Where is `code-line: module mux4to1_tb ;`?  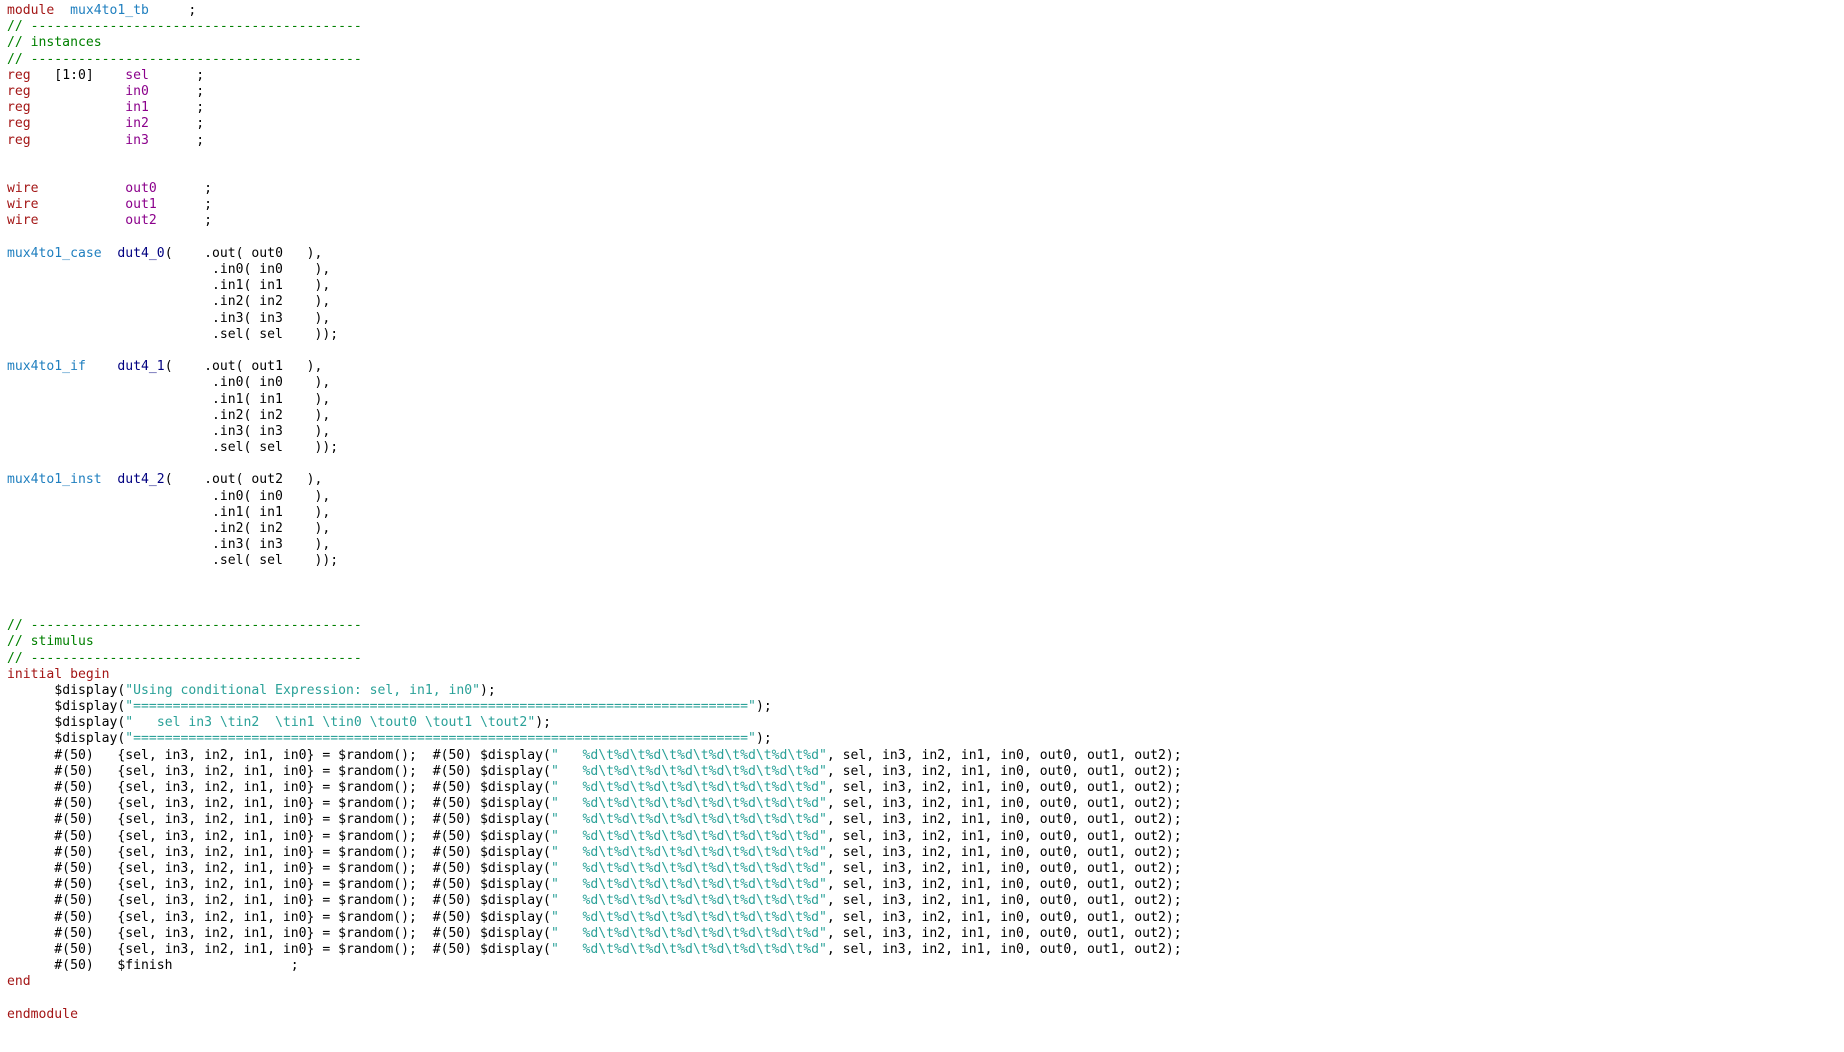 code-line: module mux4to1_tb ; is located at coordinates (594, 11).